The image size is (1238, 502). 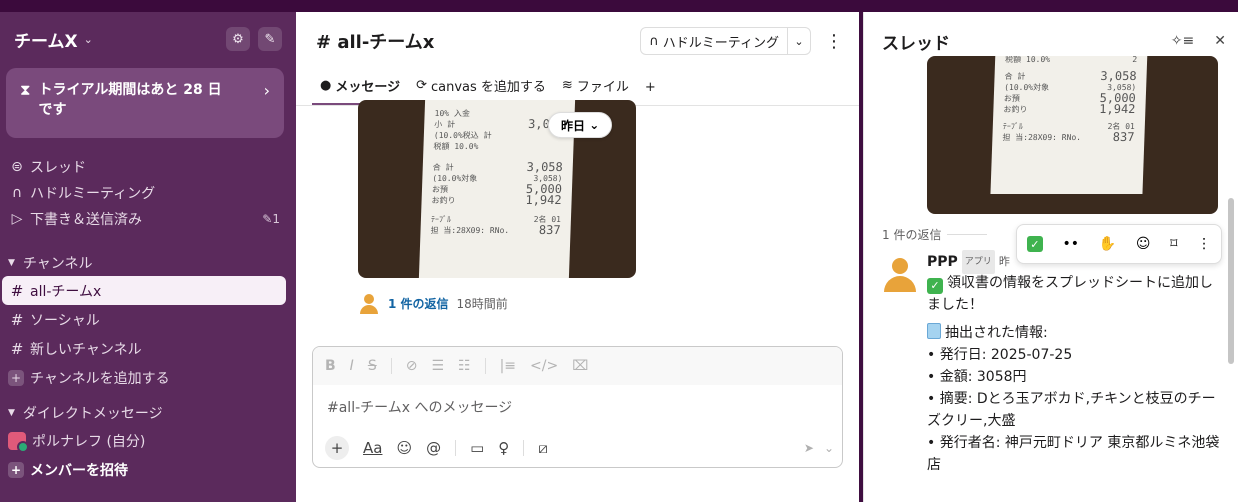 I want to click on app-badge: アプリ, so click(x=978, y=262).